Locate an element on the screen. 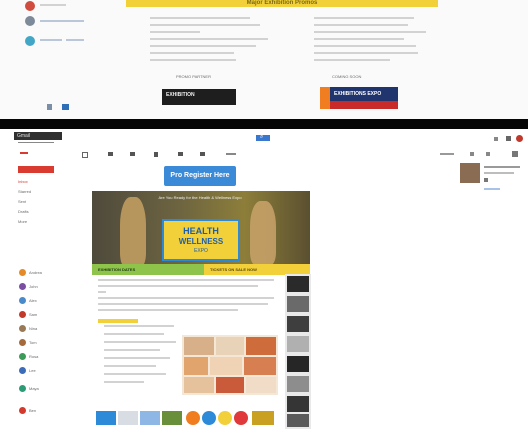 The image size is (528, 429). right-photo-strip is located at coordinates (298, 351).